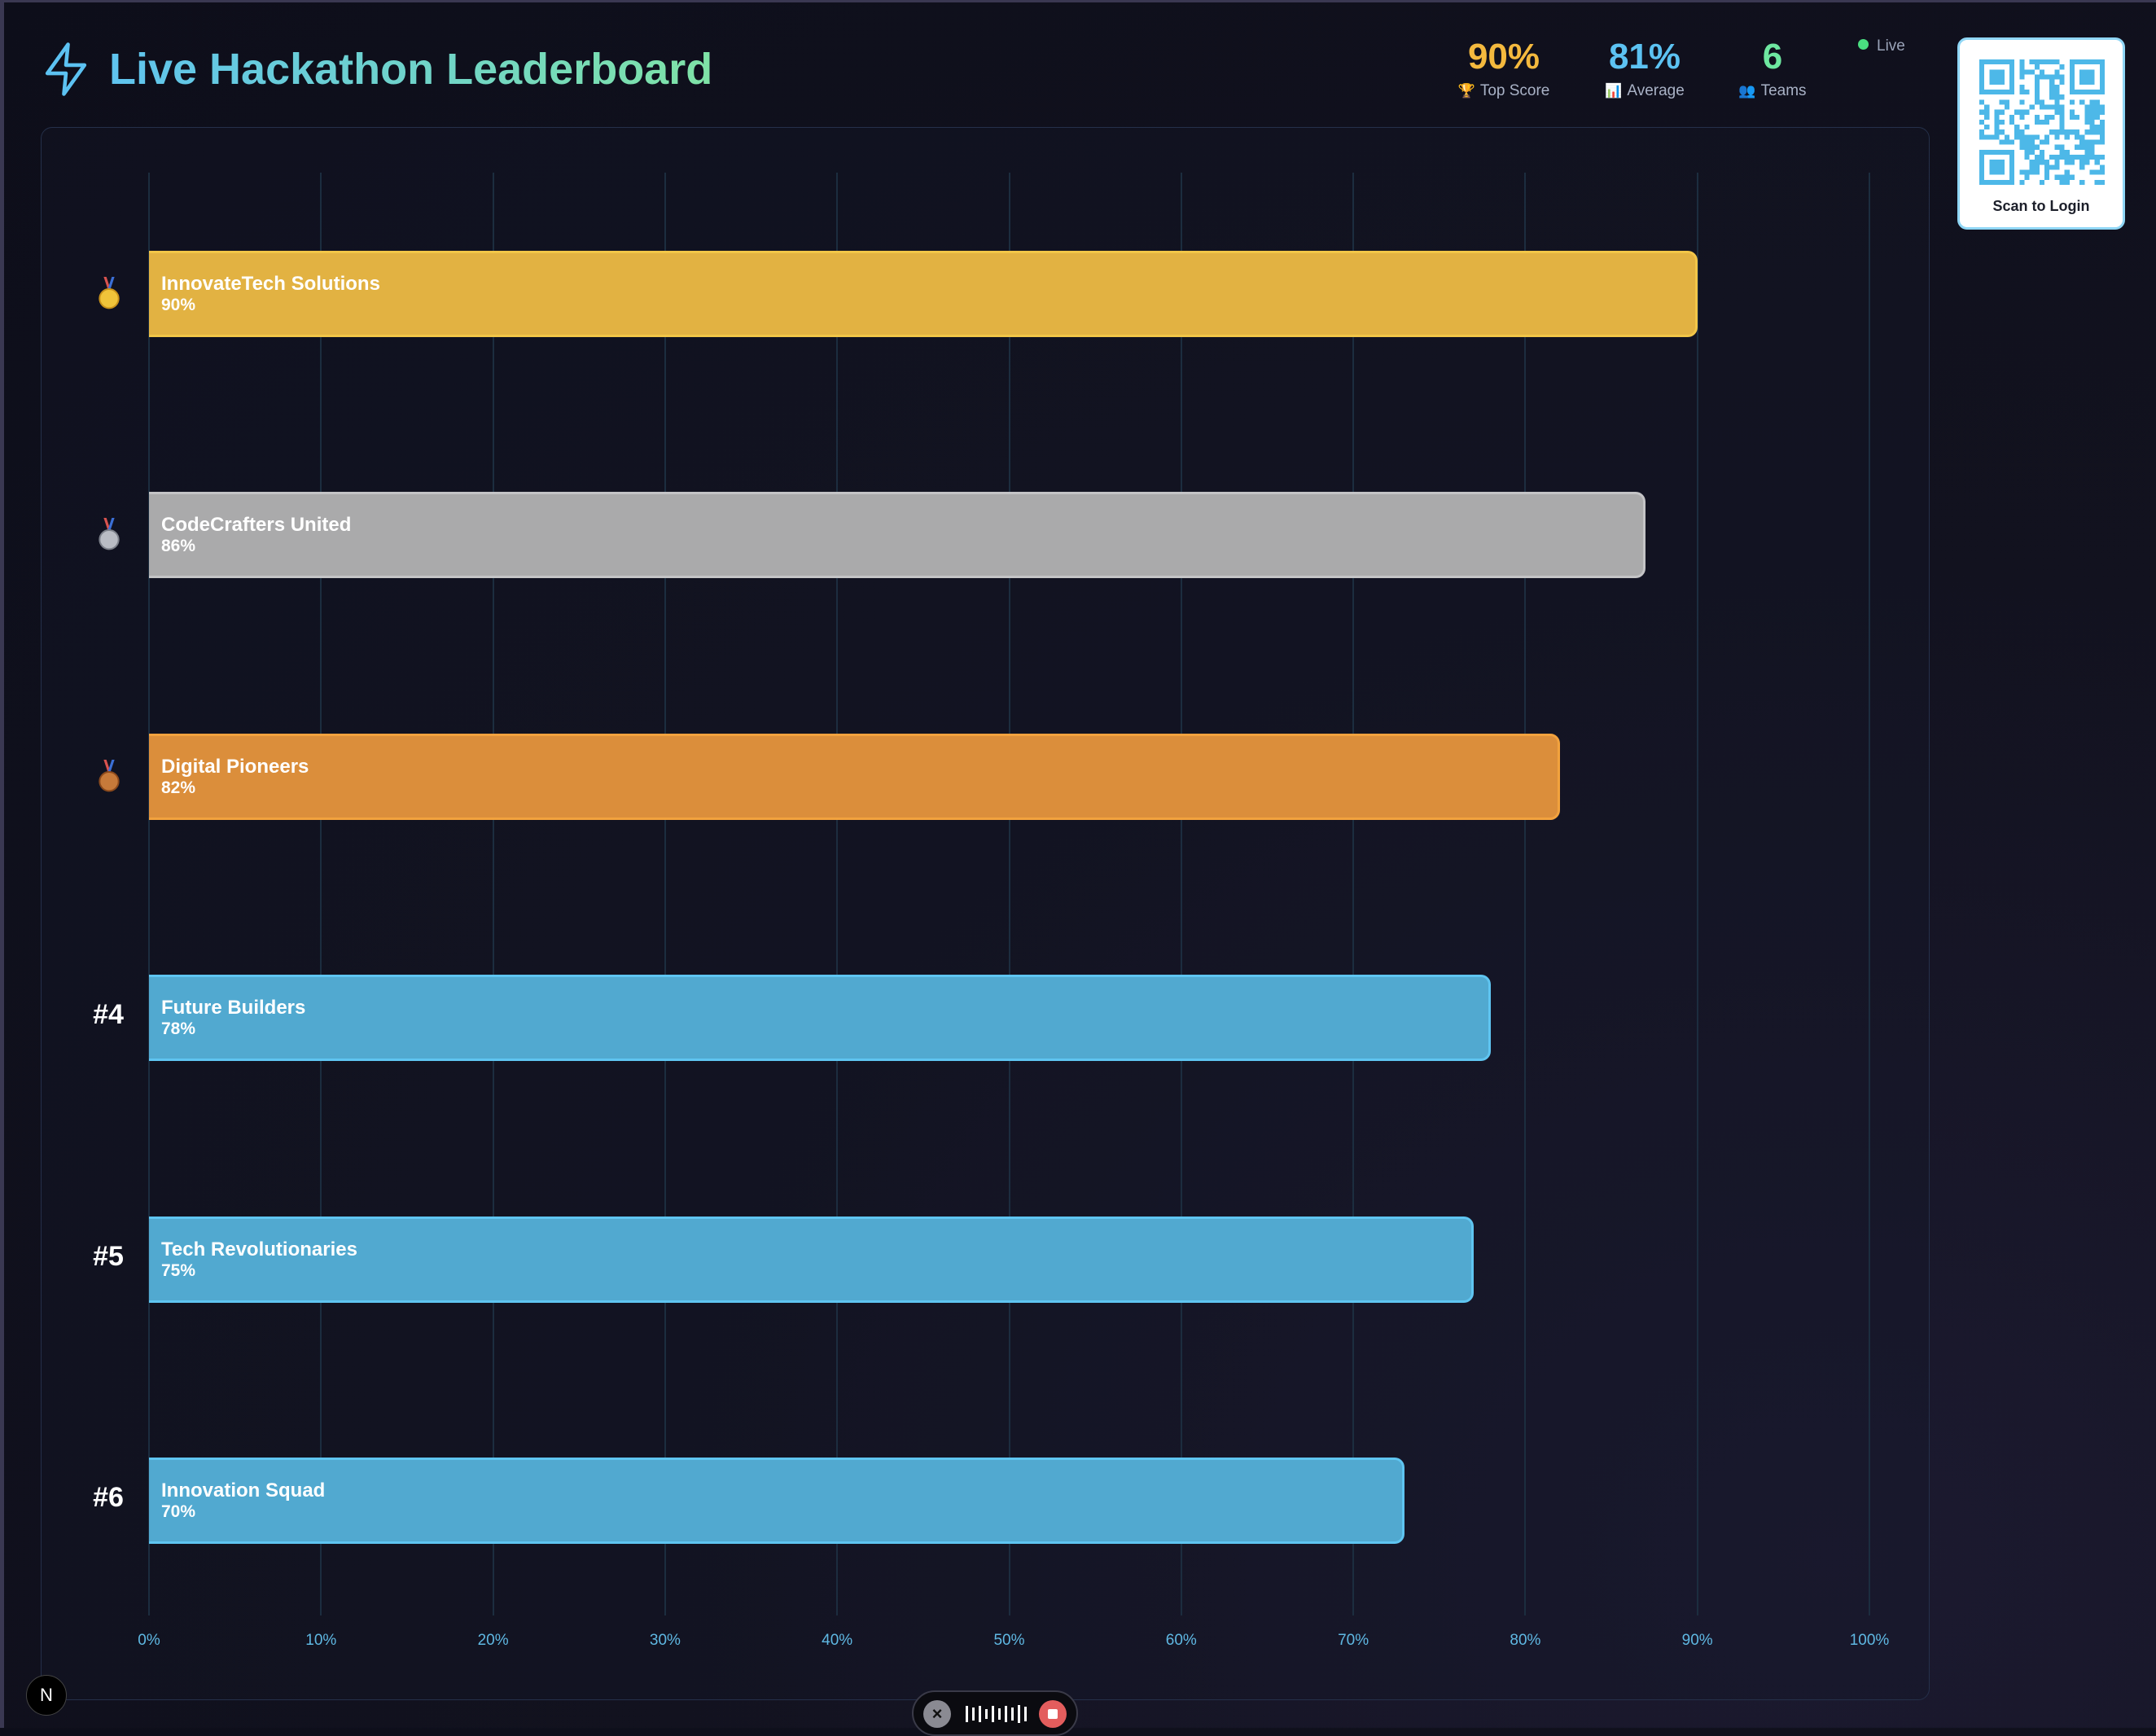 Image resolution: width=2156 pixels, height=1736 pixels. Describe the element at coordinates (1773, 57) in the screenshot. I see `stat-teams-value: 6` at that location.